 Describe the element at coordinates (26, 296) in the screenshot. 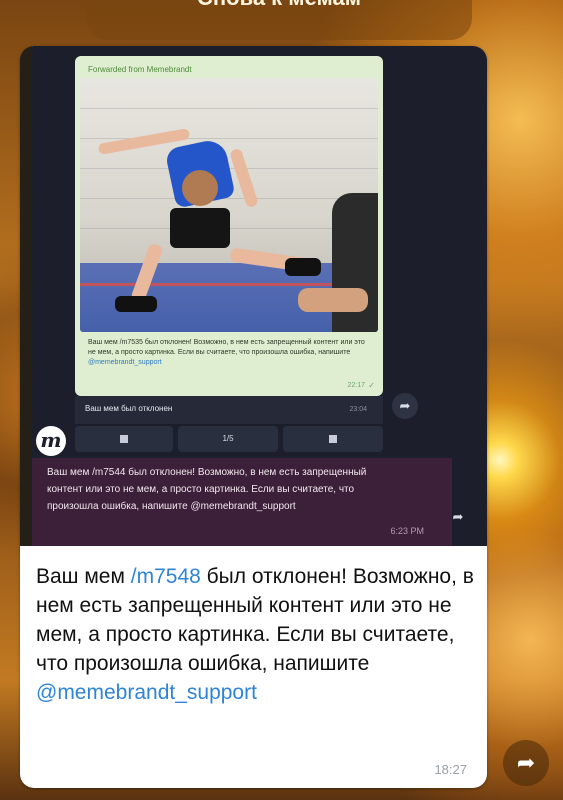

I see `screenshot-edge` at that location.